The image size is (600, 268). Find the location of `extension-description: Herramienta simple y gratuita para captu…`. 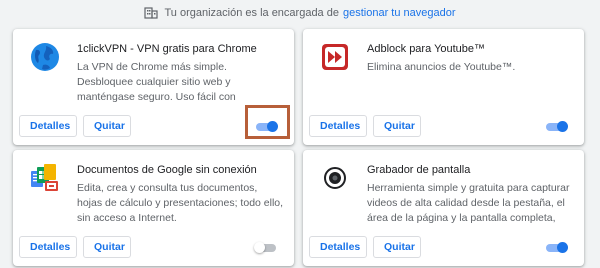

extension-description: Herramienta simple y gratuita para captu… is located at coordinates (468, 203).